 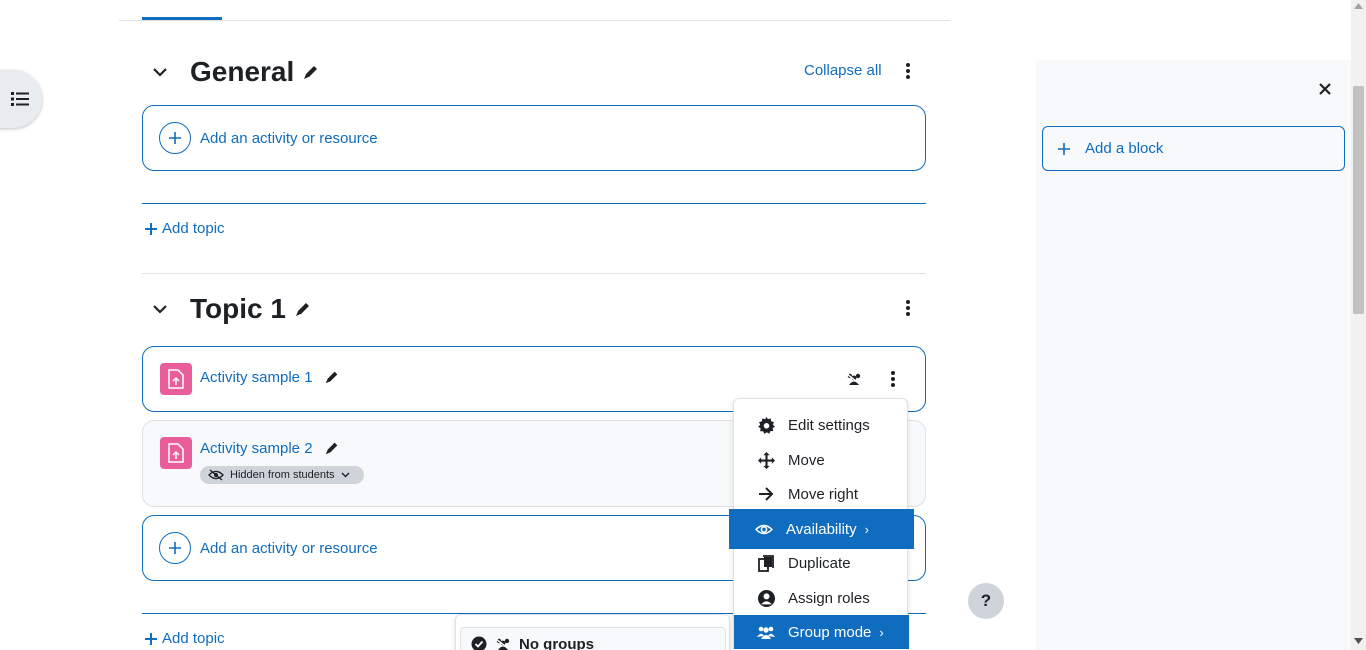 I want to click on general-section-header: General, so click(x=236, y=72).